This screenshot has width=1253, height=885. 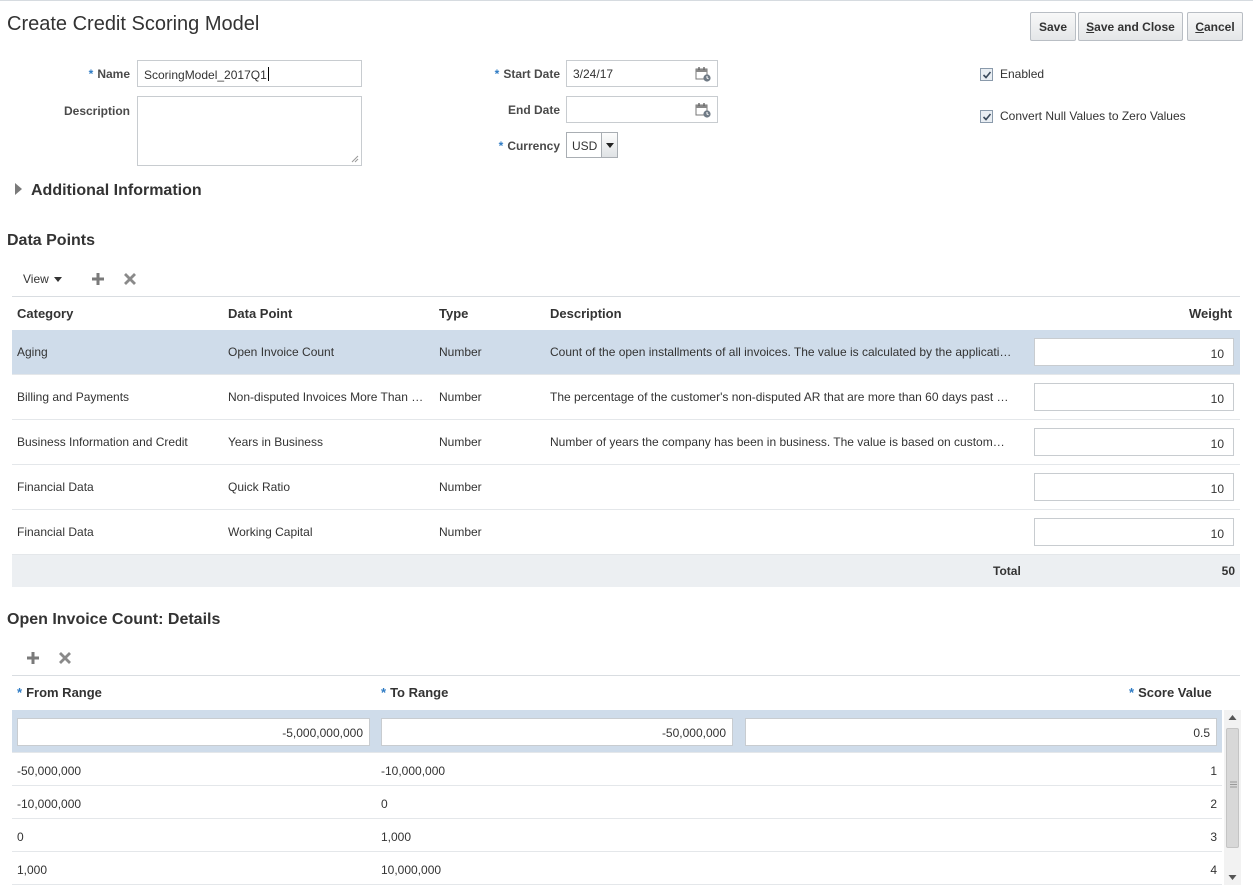 I want to click on data-point-cell: Quick Ratio, so click(x=259, y=487).